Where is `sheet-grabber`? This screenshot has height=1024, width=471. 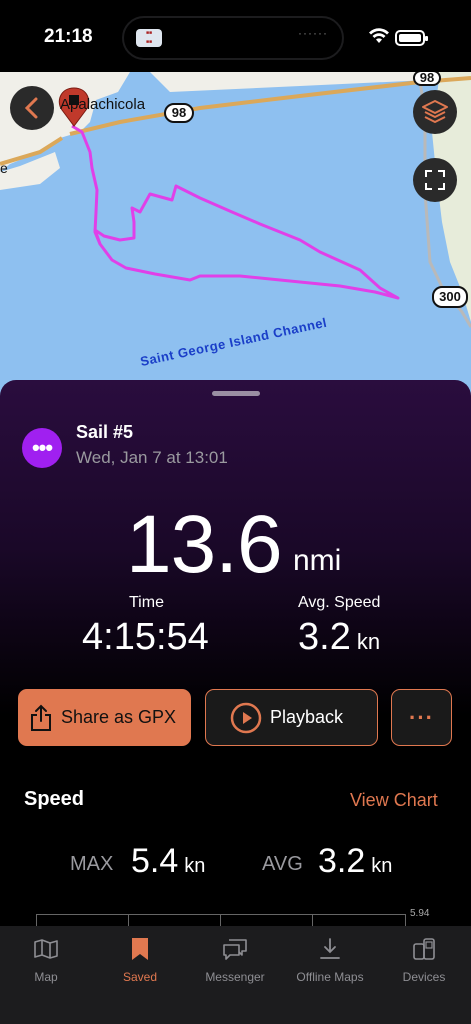
sheet-grabber is located at coordinates (236, 393).